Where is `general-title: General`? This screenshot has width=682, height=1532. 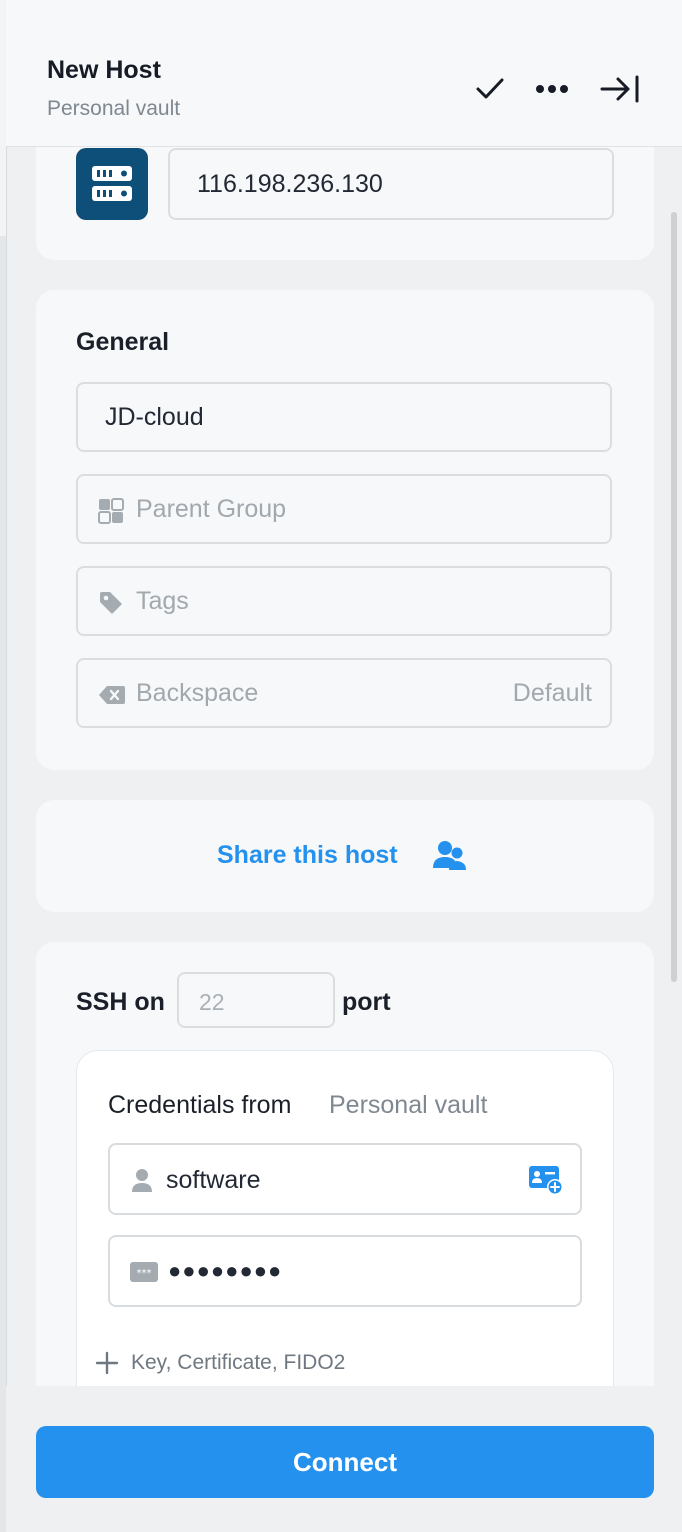
general-title: General is located at coordinates (123, 342).